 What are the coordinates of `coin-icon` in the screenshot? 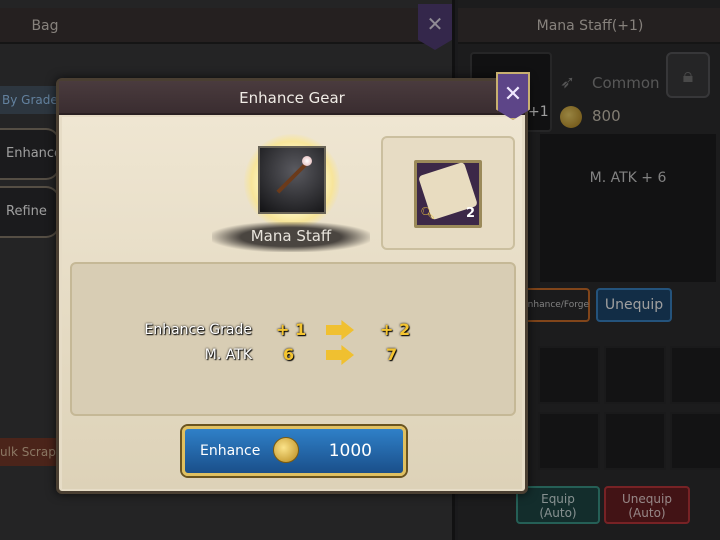 It's located at (286, 450).